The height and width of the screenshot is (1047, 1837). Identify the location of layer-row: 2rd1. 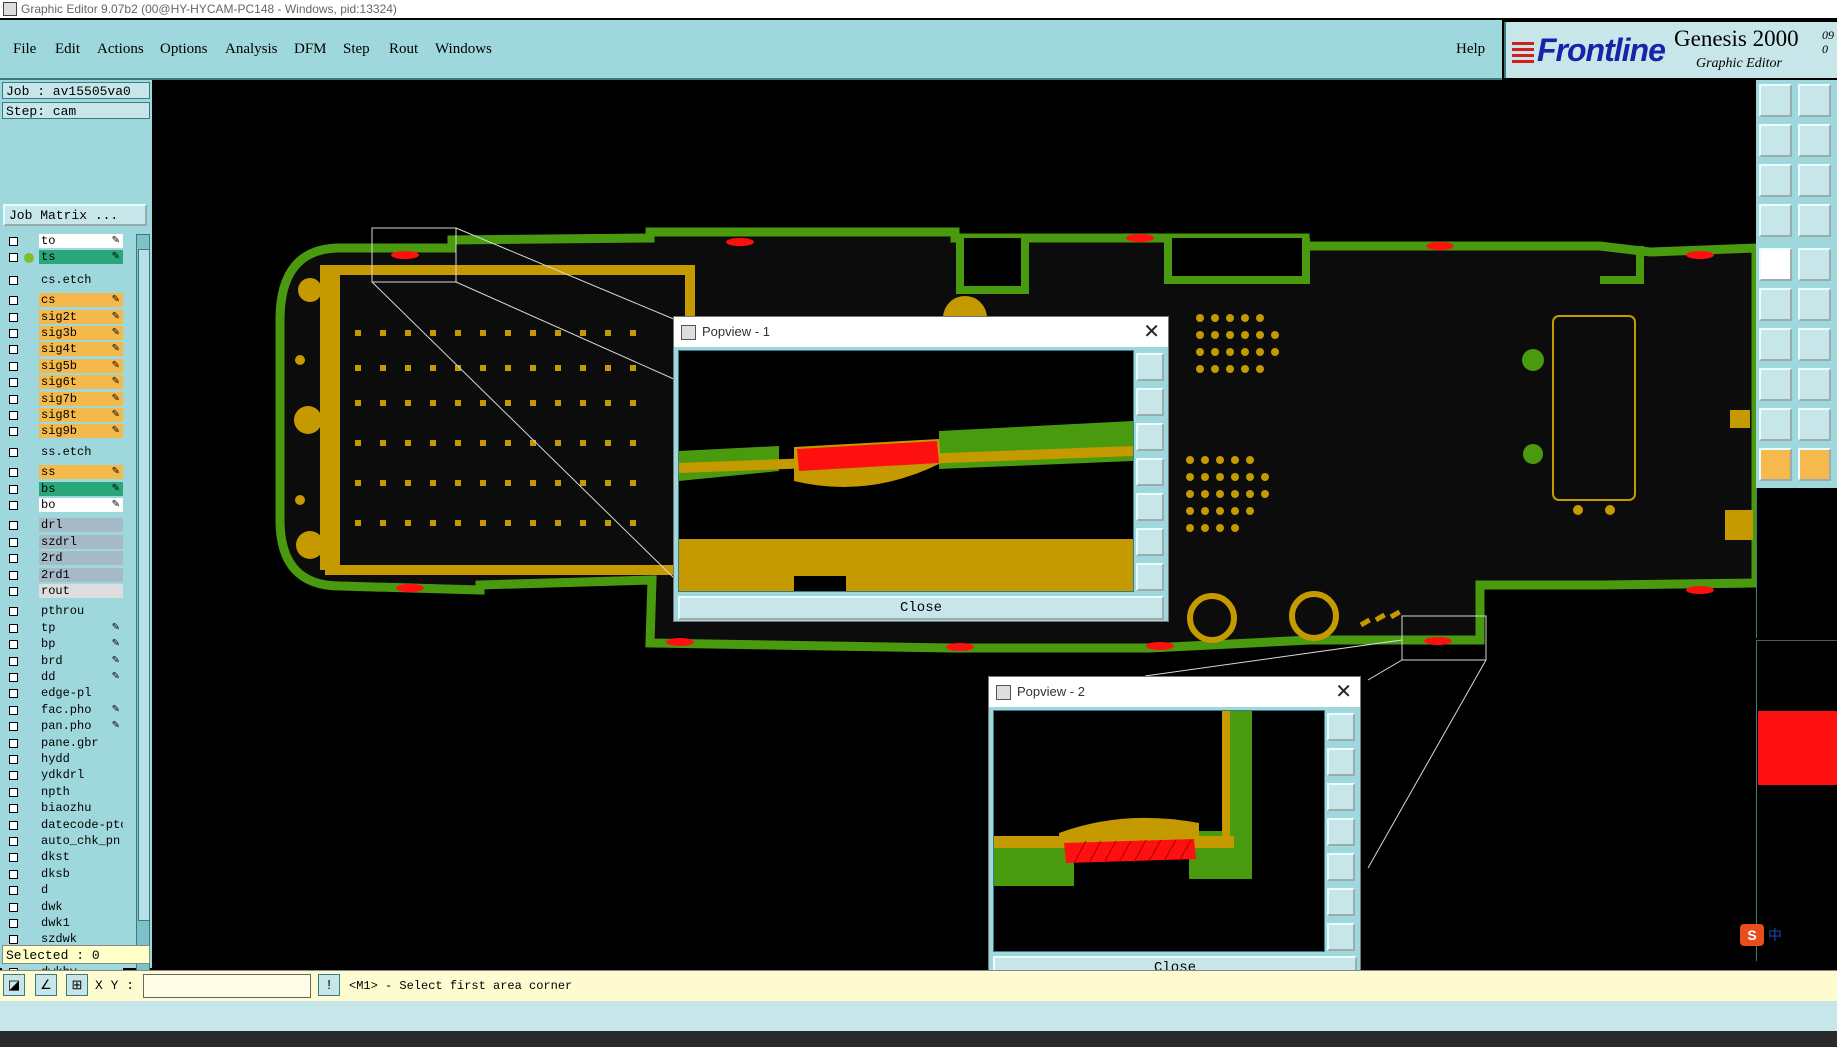
(62, 575).